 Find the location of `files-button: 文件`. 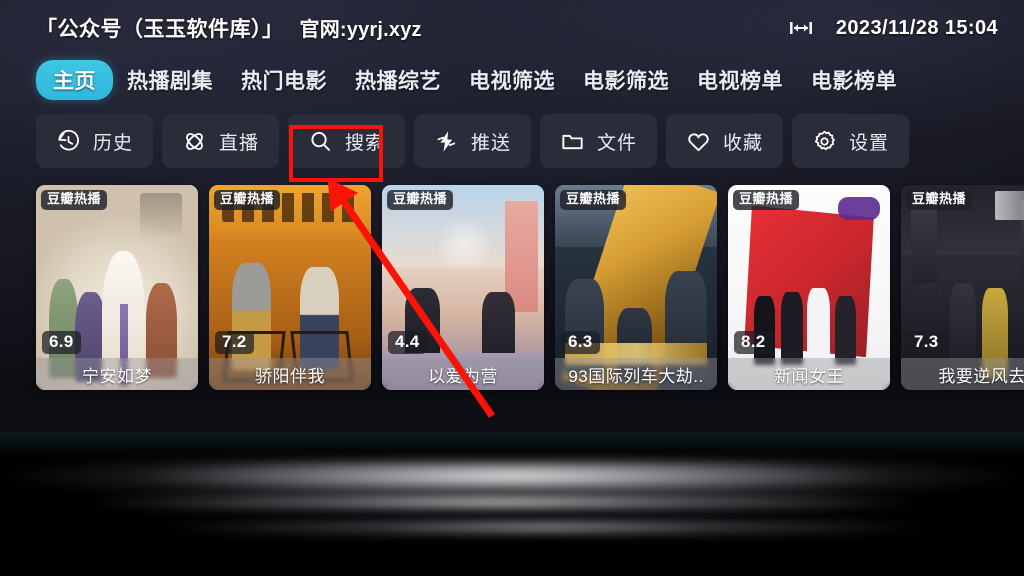

files-button: 文件 is located at coordinates (598, 141).